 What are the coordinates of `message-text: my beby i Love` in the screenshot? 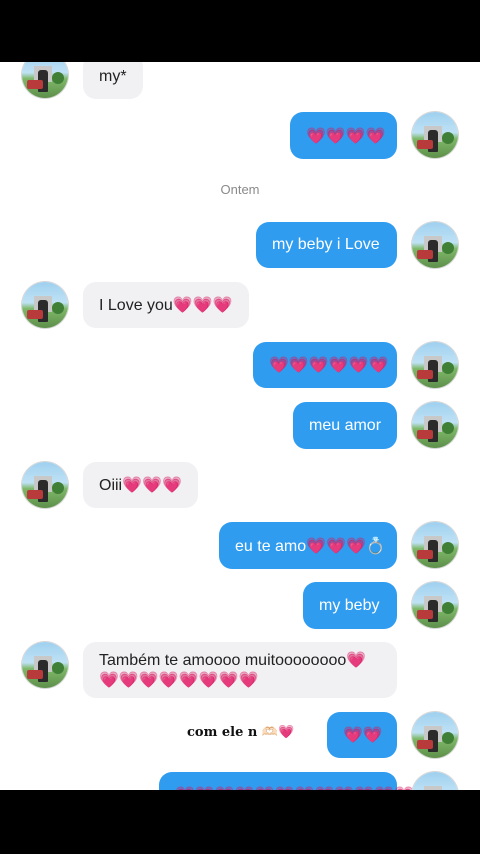 It's located at (326, 244).